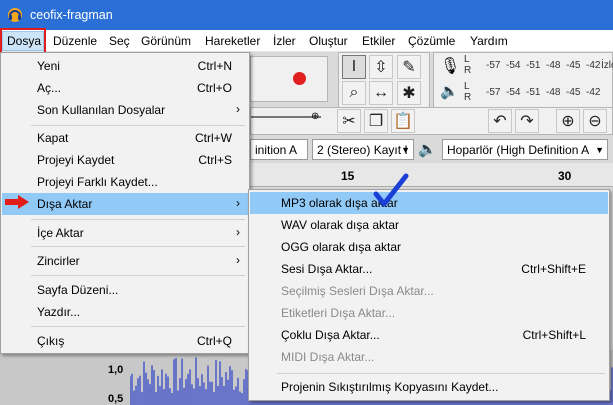  Describe the element at coordinates (607, 65) in the screenshot. I see `monitor-label: İzle` at that location.